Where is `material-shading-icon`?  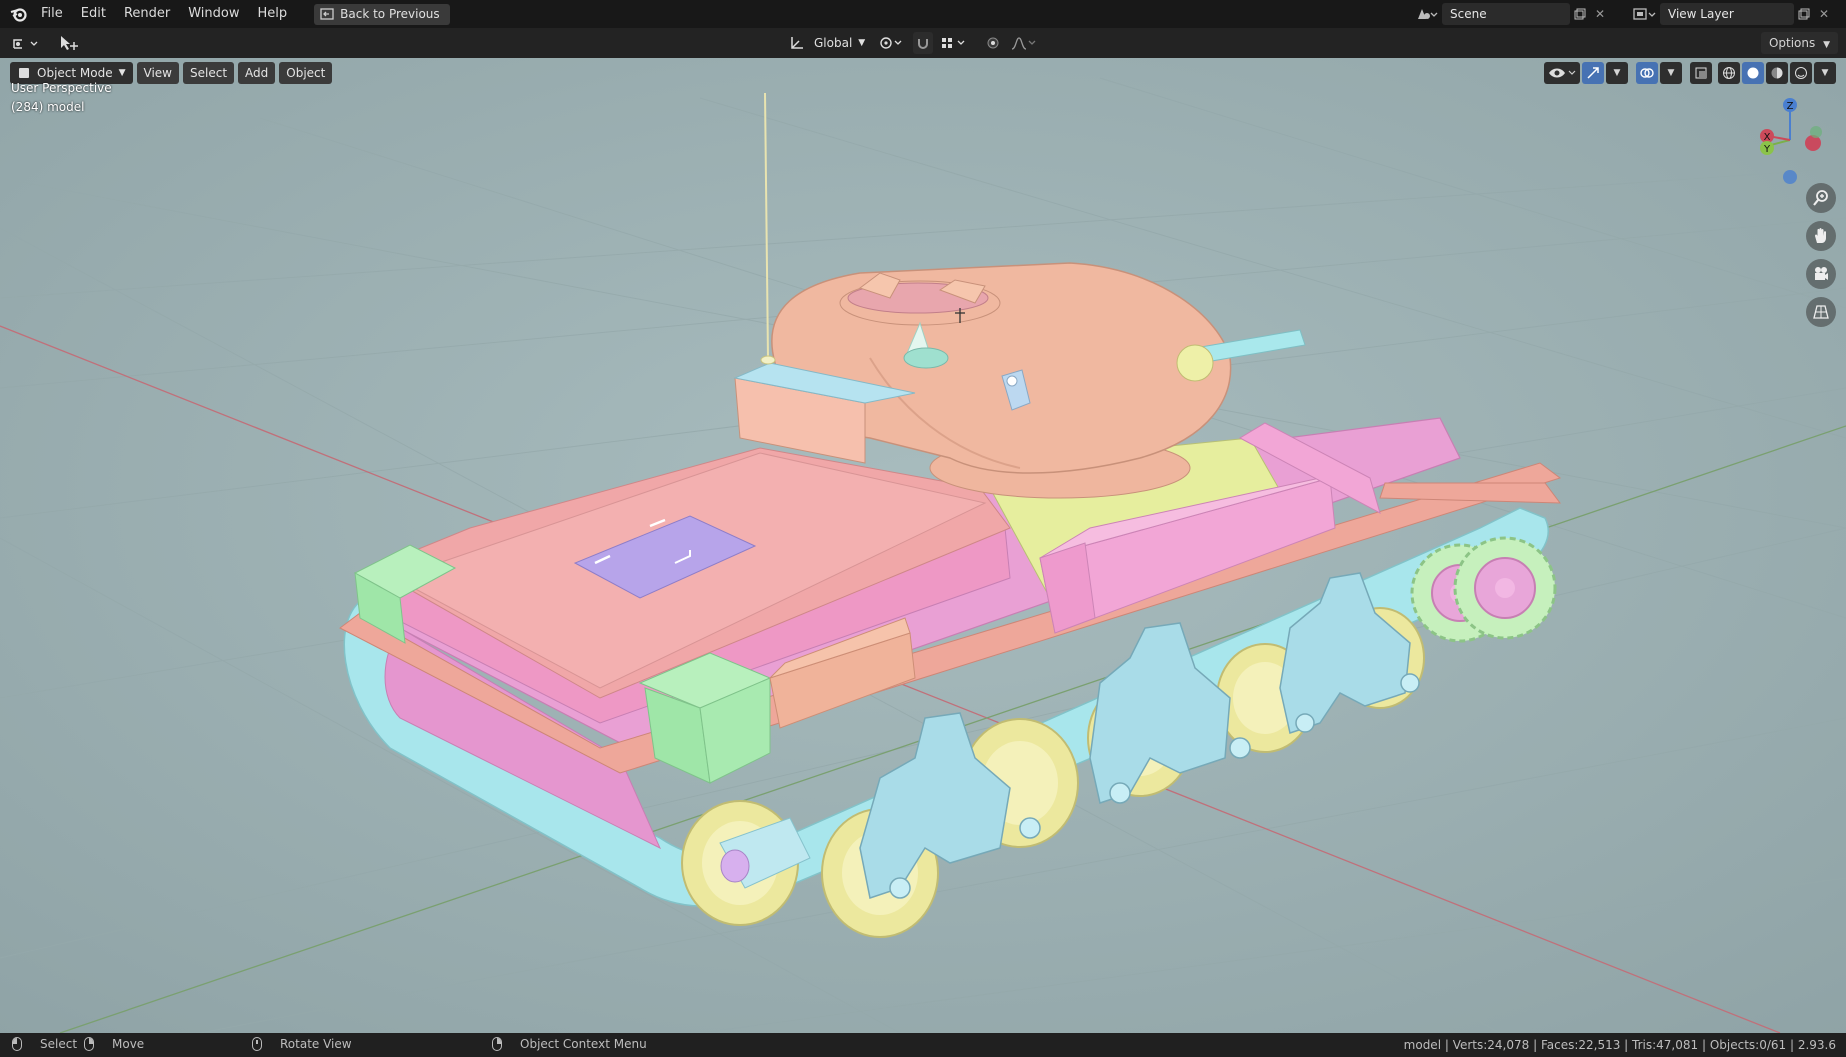
material-shading-icon is located at coordinates (1777, 73).